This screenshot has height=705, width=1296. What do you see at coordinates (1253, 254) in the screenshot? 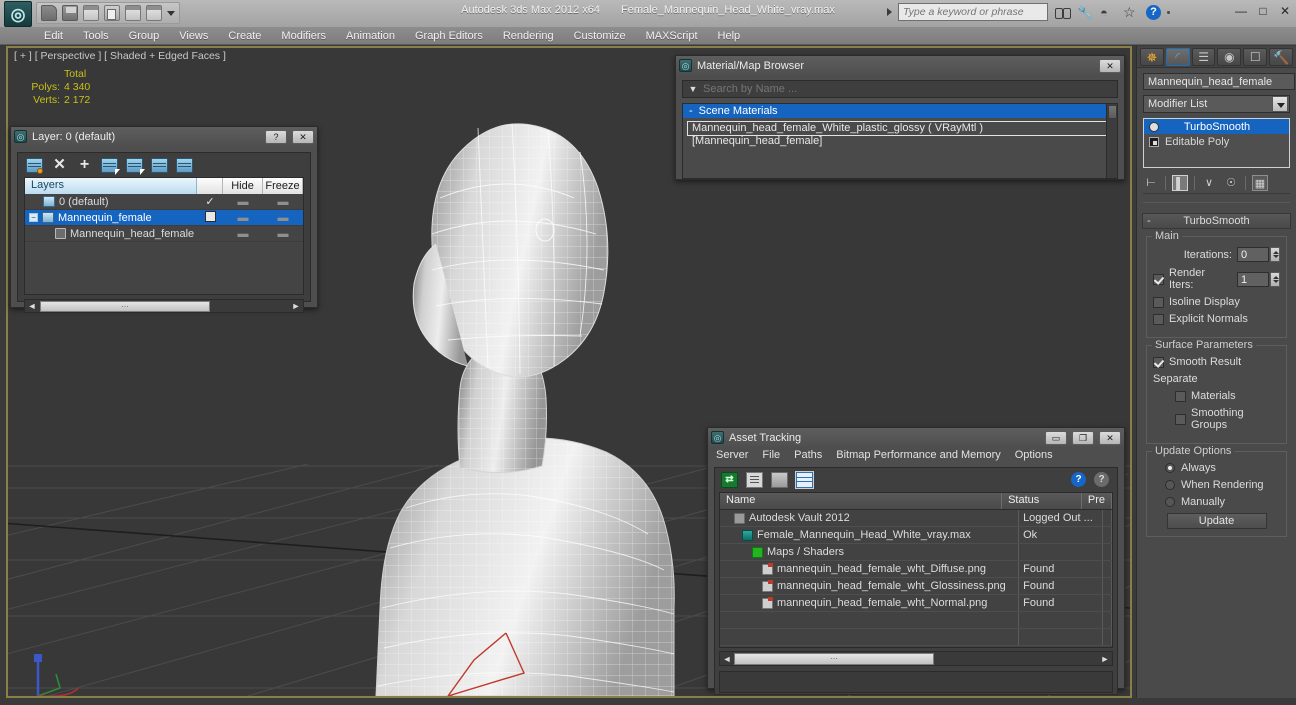
I see `iterations-value: 0` at bounding box center [1253, 254].